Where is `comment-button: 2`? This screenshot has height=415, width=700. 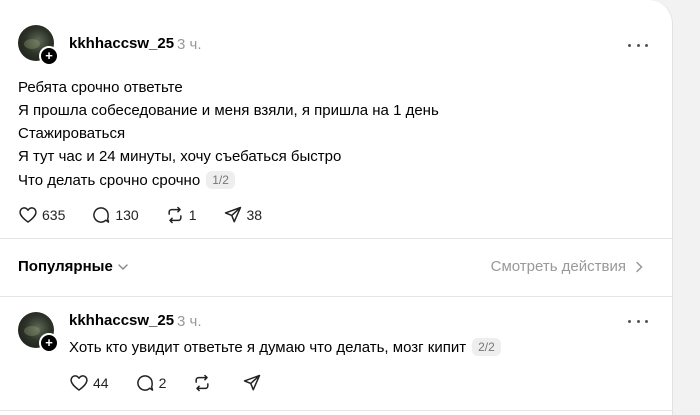 comment-button: 2 is located at coordinates (151, 383).